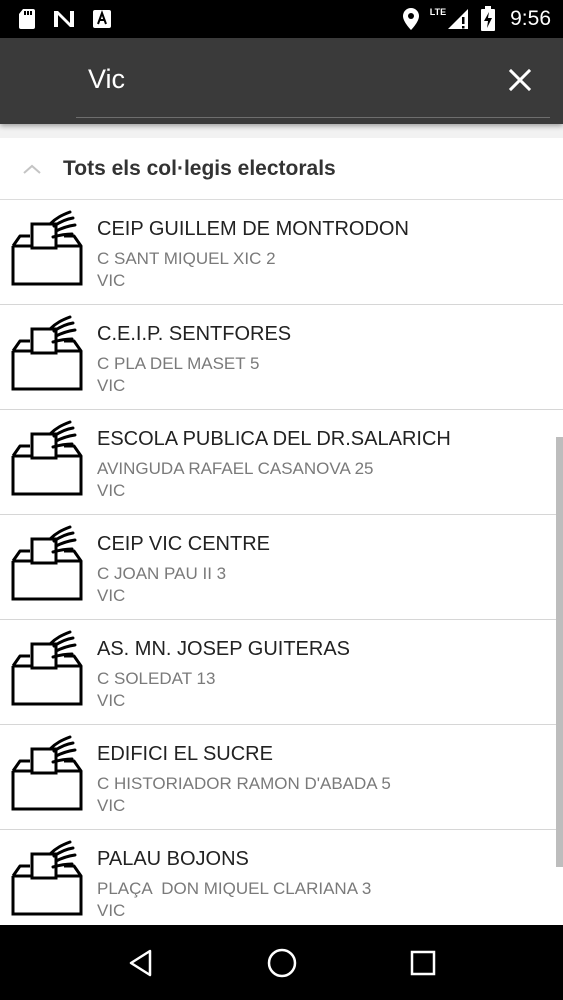  I want to click on content-top-gap, so click(281, 131).